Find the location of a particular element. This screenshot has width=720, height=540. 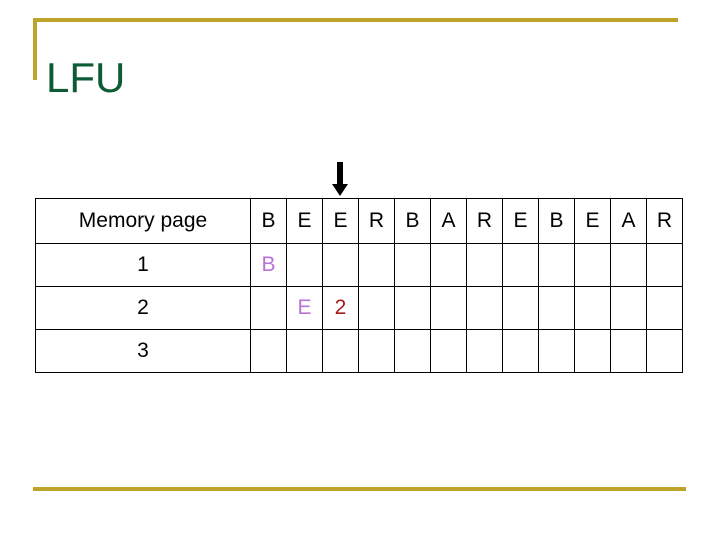

reference-string-cell-9: E is located at coordinates (592, 221).